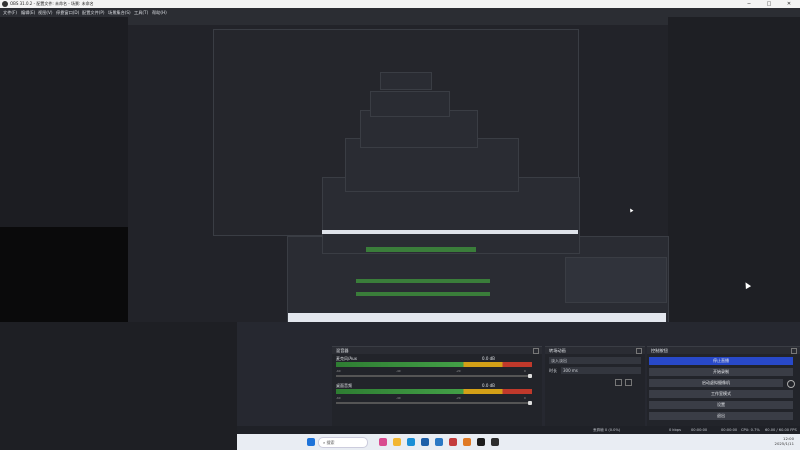  What do you see at coordinates (64, 122) in the screenshot?
I see `preview-left-bg` at bounding box center [64, 122].